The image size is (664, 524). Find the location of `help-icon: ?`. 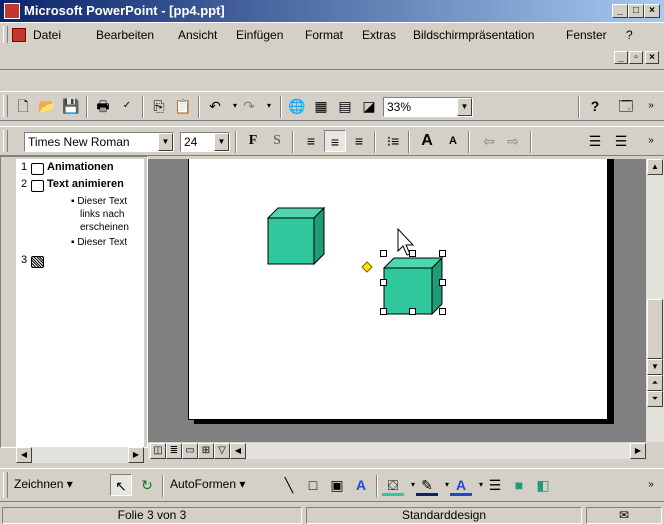

help-icon: ? is located at coordinates (595, 106).